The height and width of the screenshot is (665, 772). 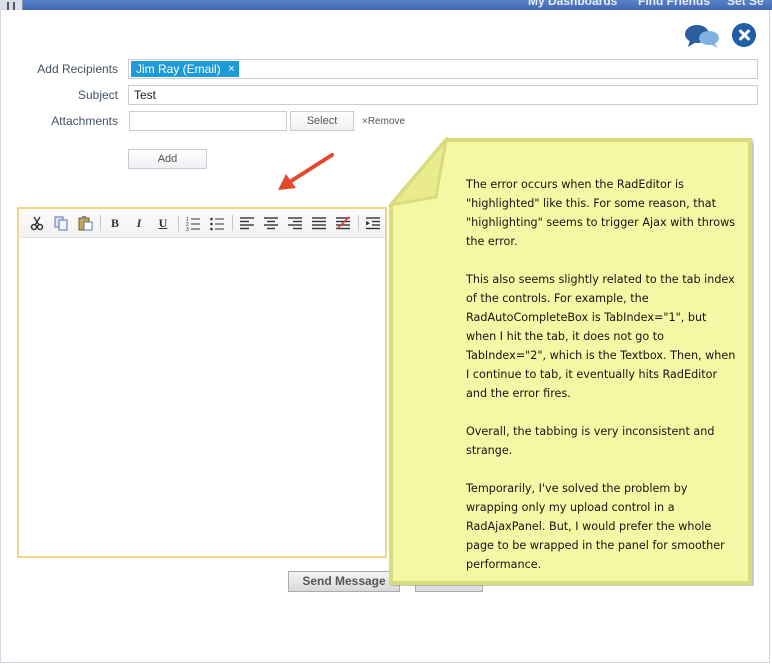 I want to click on remove-attachment-link: ×Remove, so click(x=383, y=121).